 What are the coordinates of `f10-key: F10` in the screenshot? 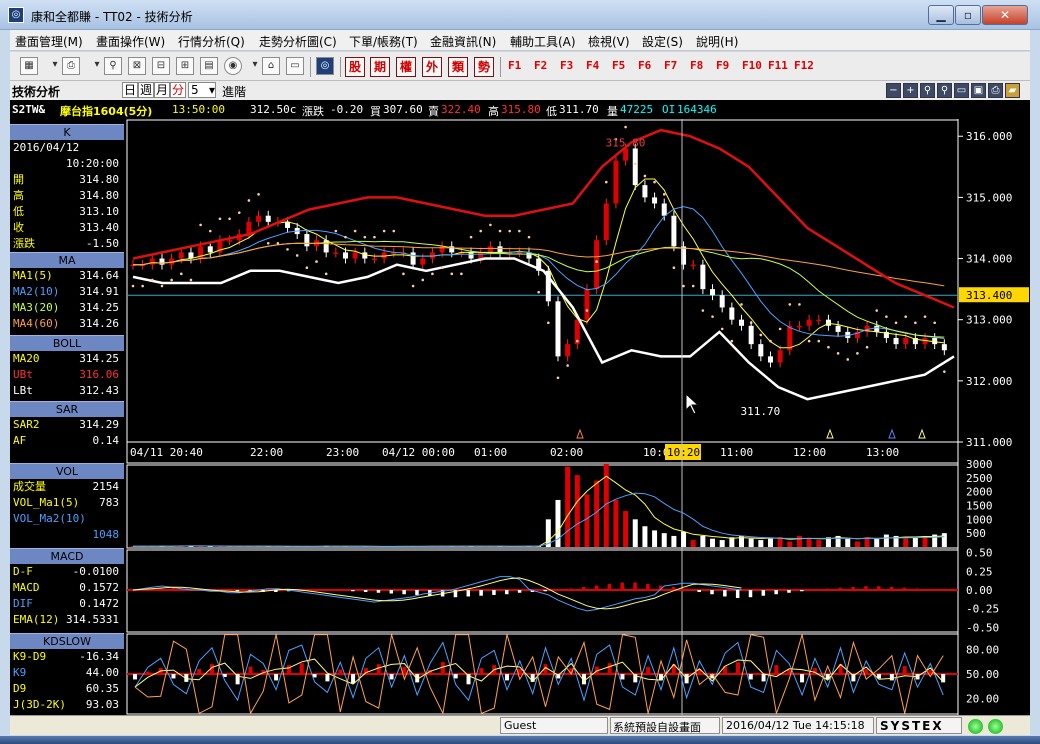 It's located at (752, 65).